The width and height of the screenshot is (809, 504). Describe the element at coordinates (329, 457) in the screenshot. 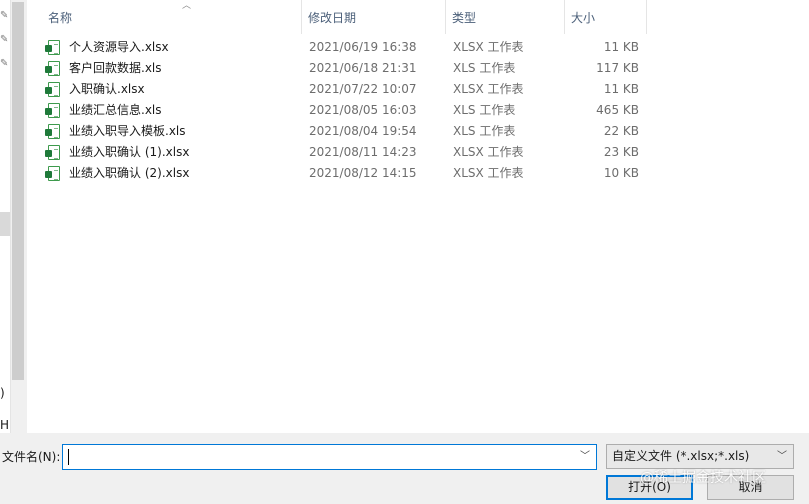

I see `filename-input` at that location.